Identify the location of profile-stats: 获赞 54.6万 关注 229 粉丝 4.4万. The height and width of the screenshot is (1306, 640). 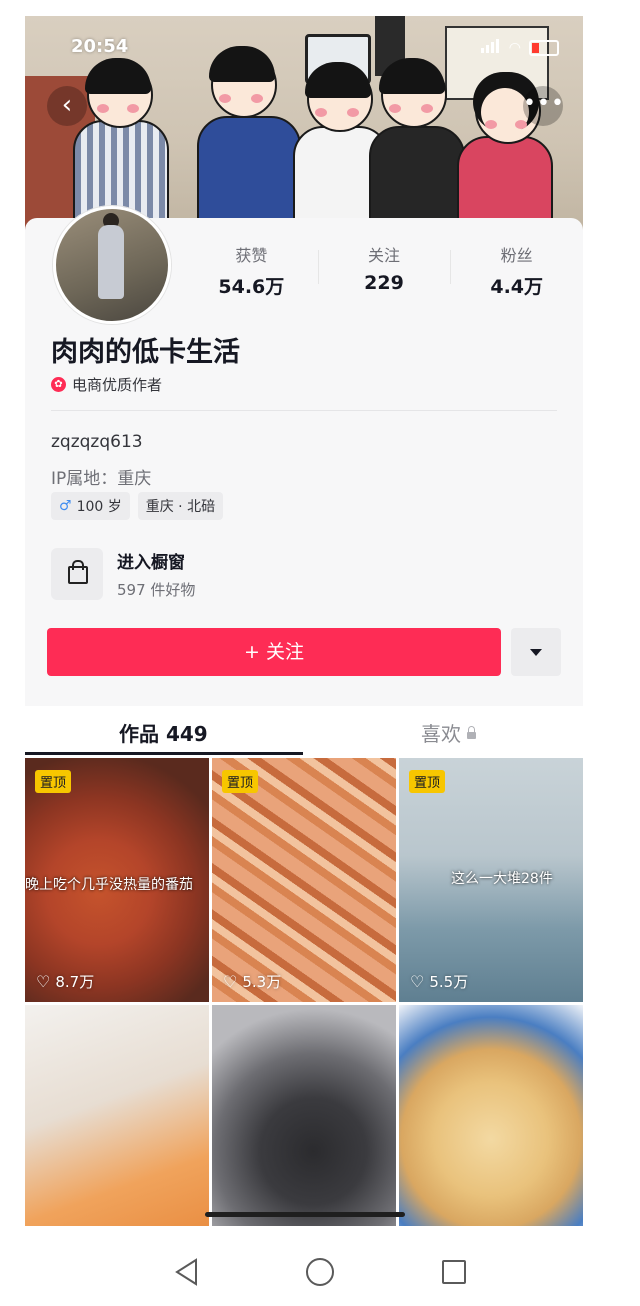
(384, 270).